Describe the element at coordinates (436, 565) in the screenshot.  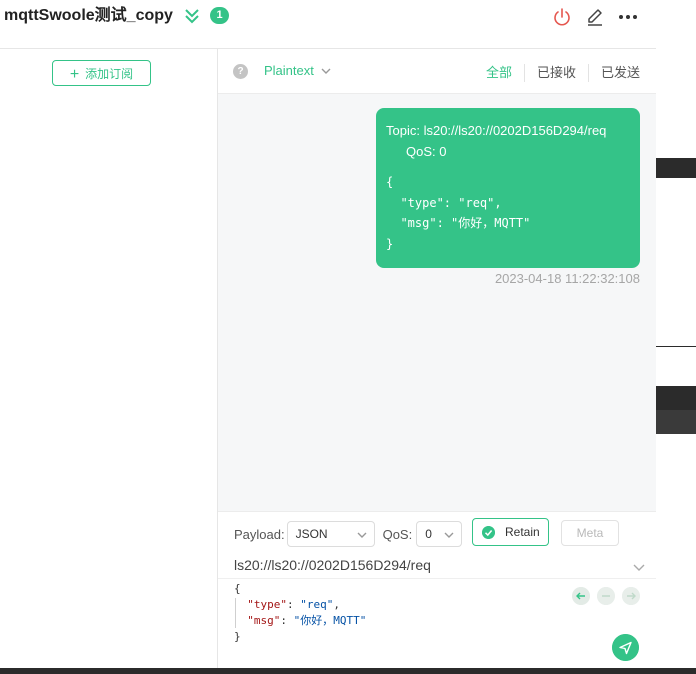
I see `topic-input: ls20://ls20://0202D156D294/req` at that location.